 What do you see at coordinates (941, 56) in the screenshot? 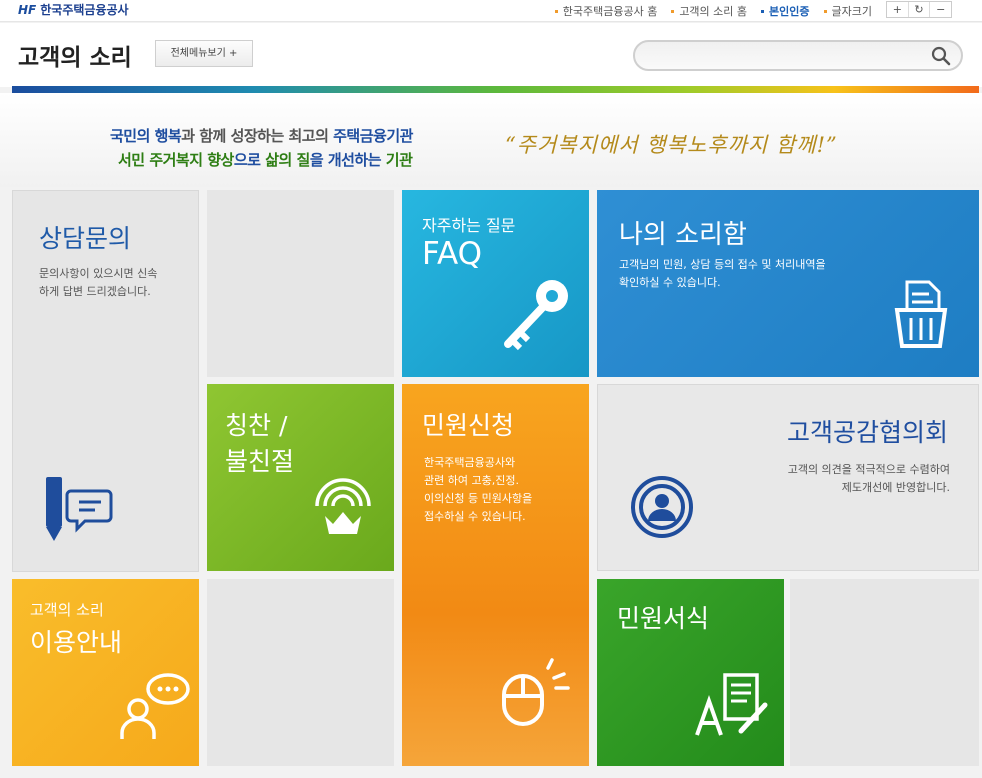
I see `search-icon` at bounding box center [941, 56].